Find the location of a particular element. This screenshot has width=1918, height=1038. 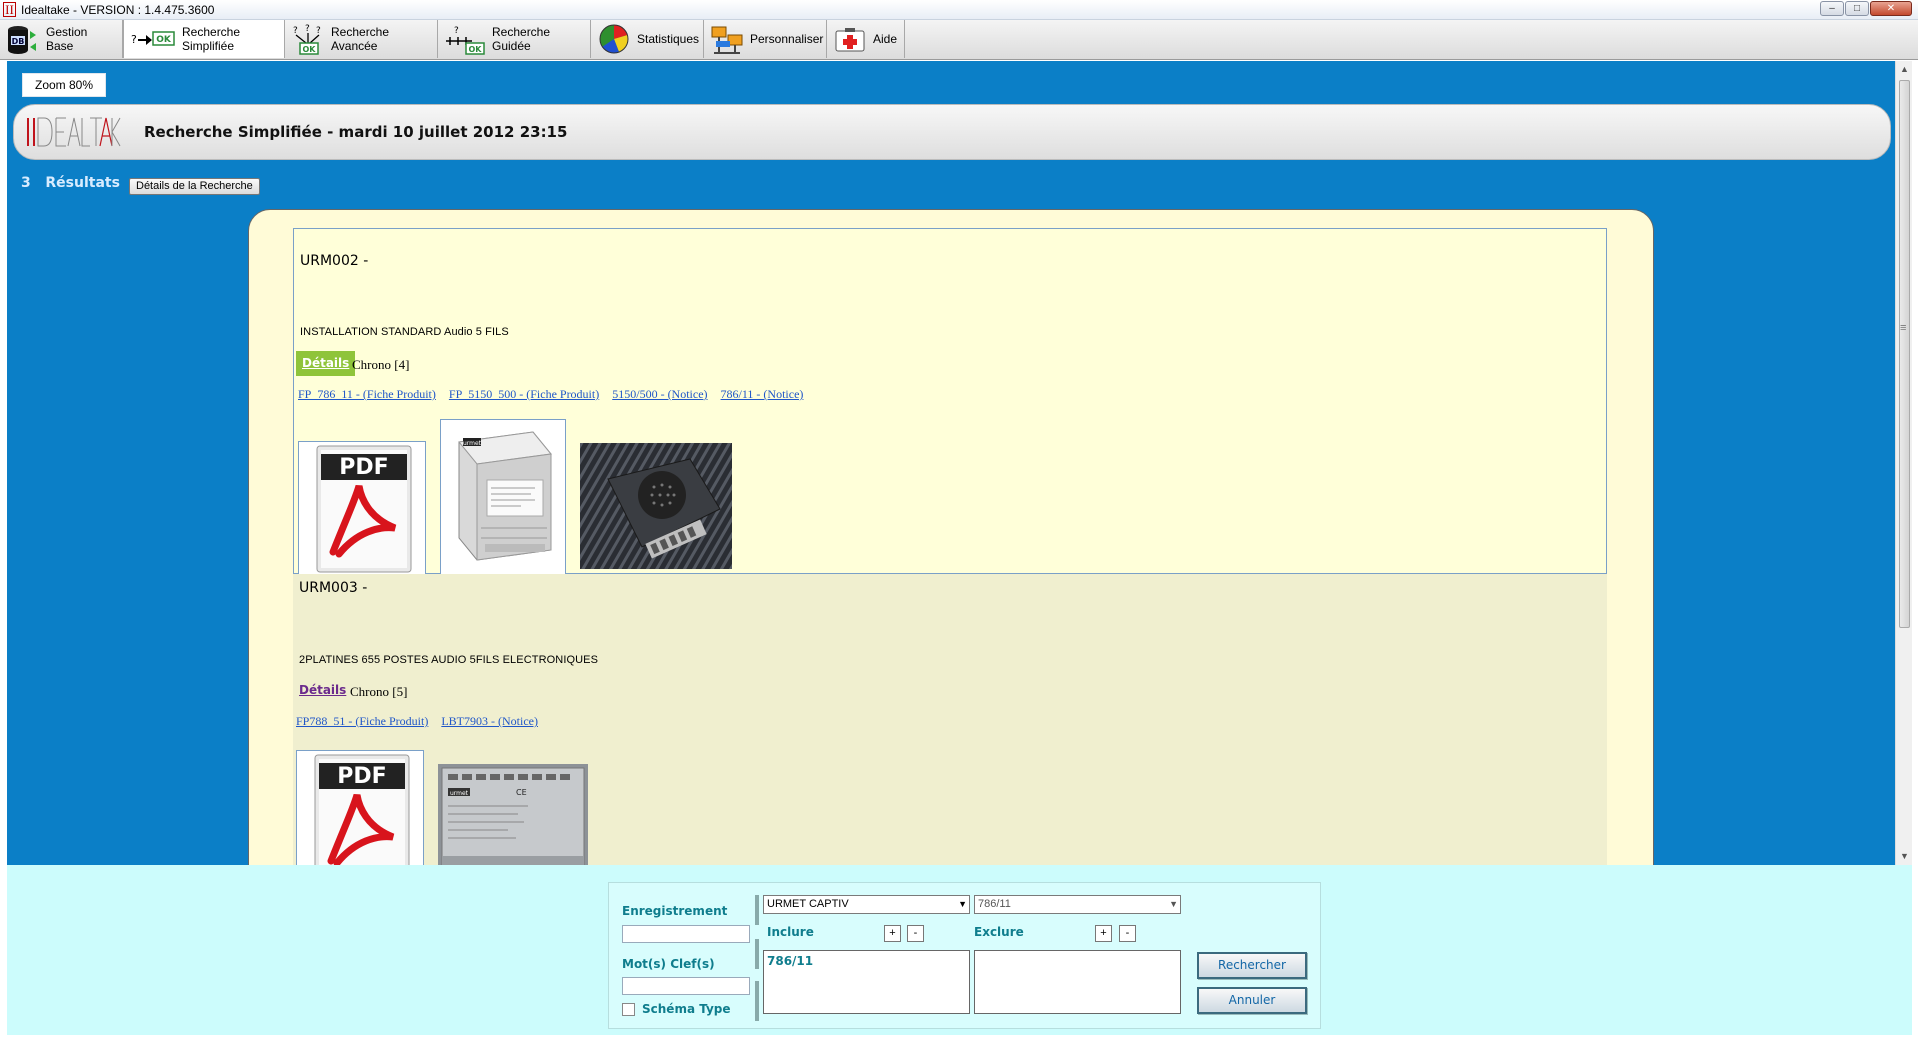

inclure-add-button: + is located at coordinates (892, 933).